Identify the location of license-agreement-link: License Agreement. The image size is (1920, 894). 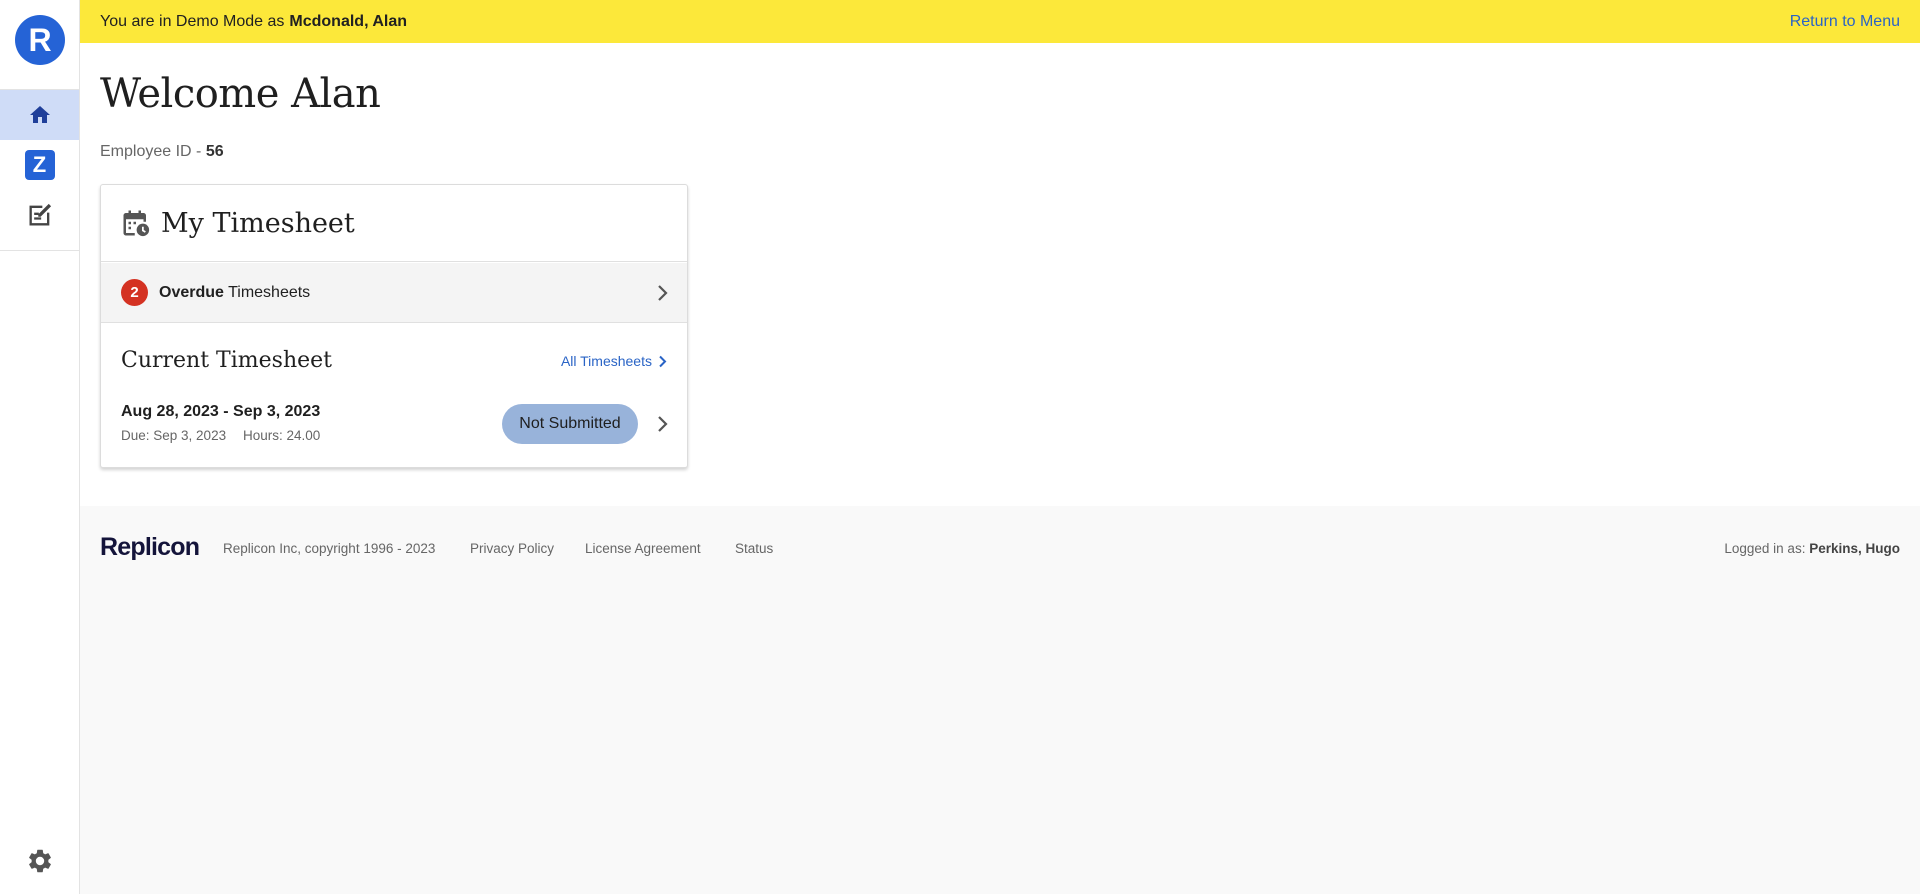
(643, 548).